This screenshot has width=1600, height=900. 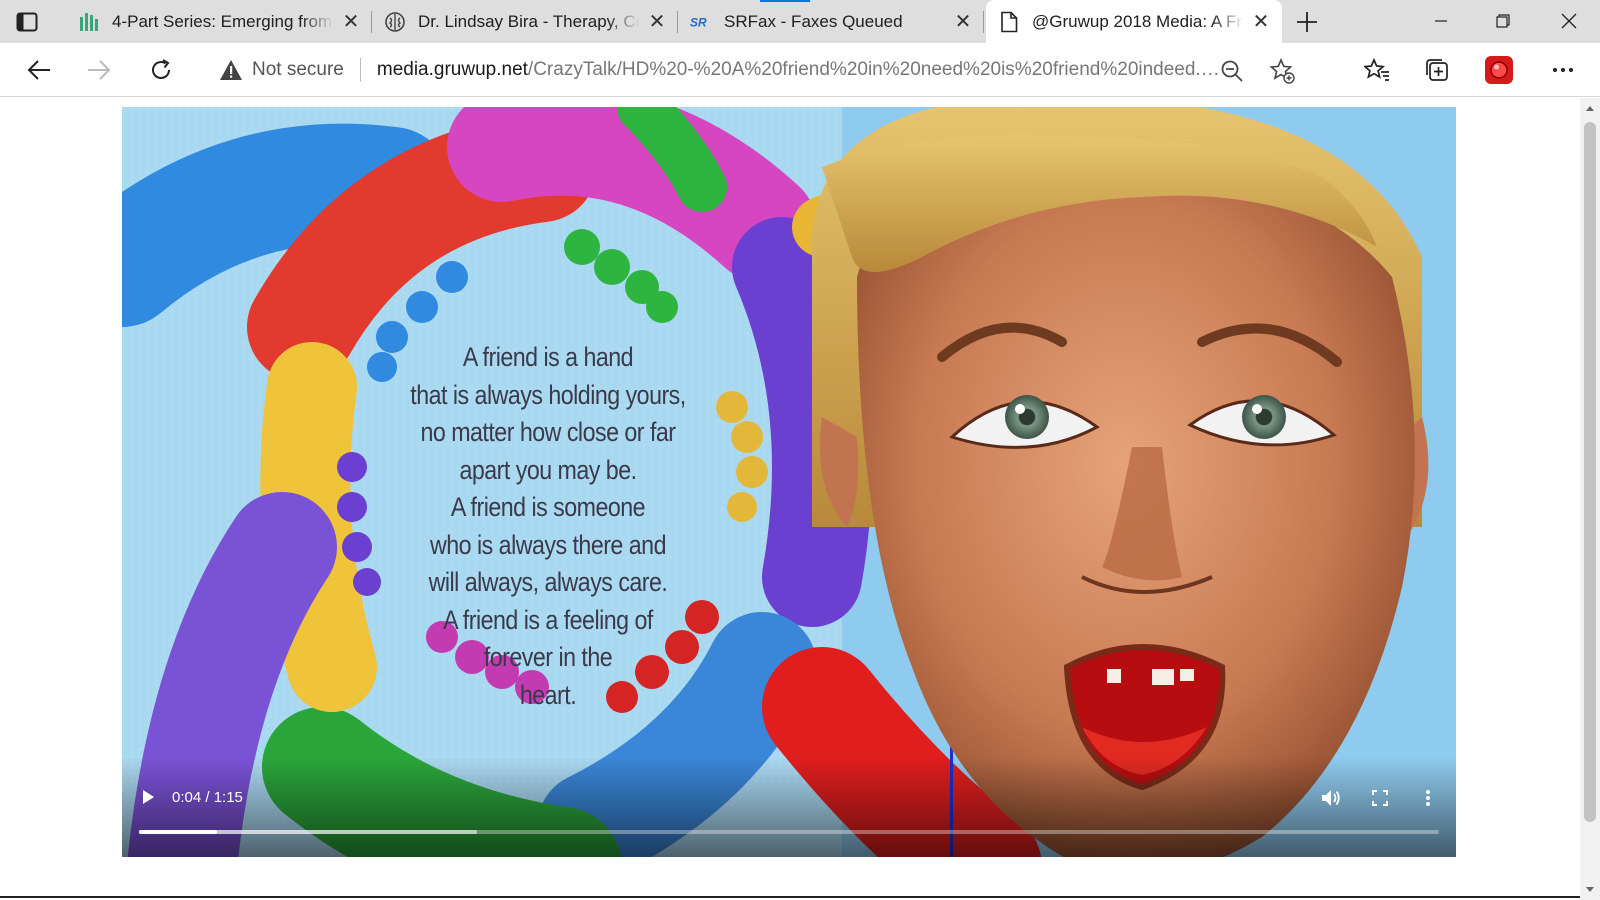 What do you see at coordinates (1569, 21) in the screenshot?
I see `window-close-icon` at bounding box center [1569, 21].